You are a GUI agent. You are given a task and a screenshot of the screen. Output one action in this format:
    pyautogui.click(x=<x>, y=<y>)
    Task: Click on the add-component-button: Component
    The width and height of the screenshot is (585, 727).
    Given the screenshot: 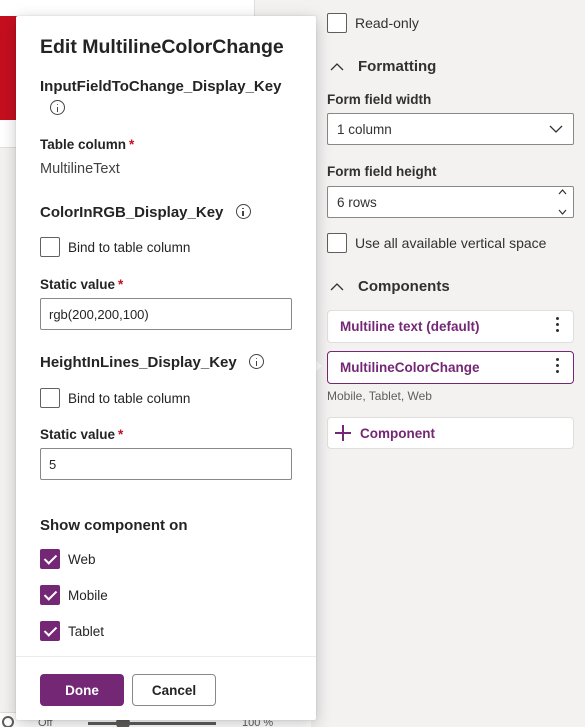 What is the action you would take?
    pyautogui.click(x=450, y=433)
    